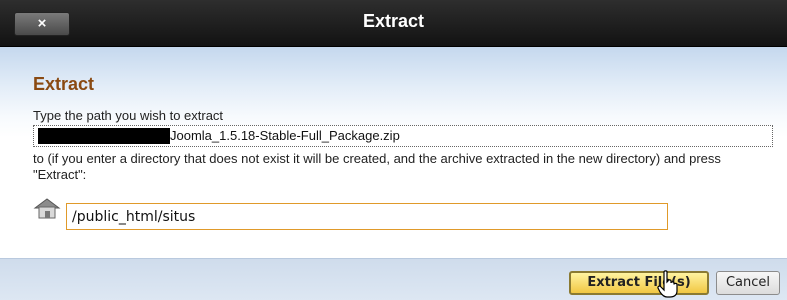 The width and height of the screenshot is (787, 300). I want to click on cancel-button: Cancel, so click(748, 283).